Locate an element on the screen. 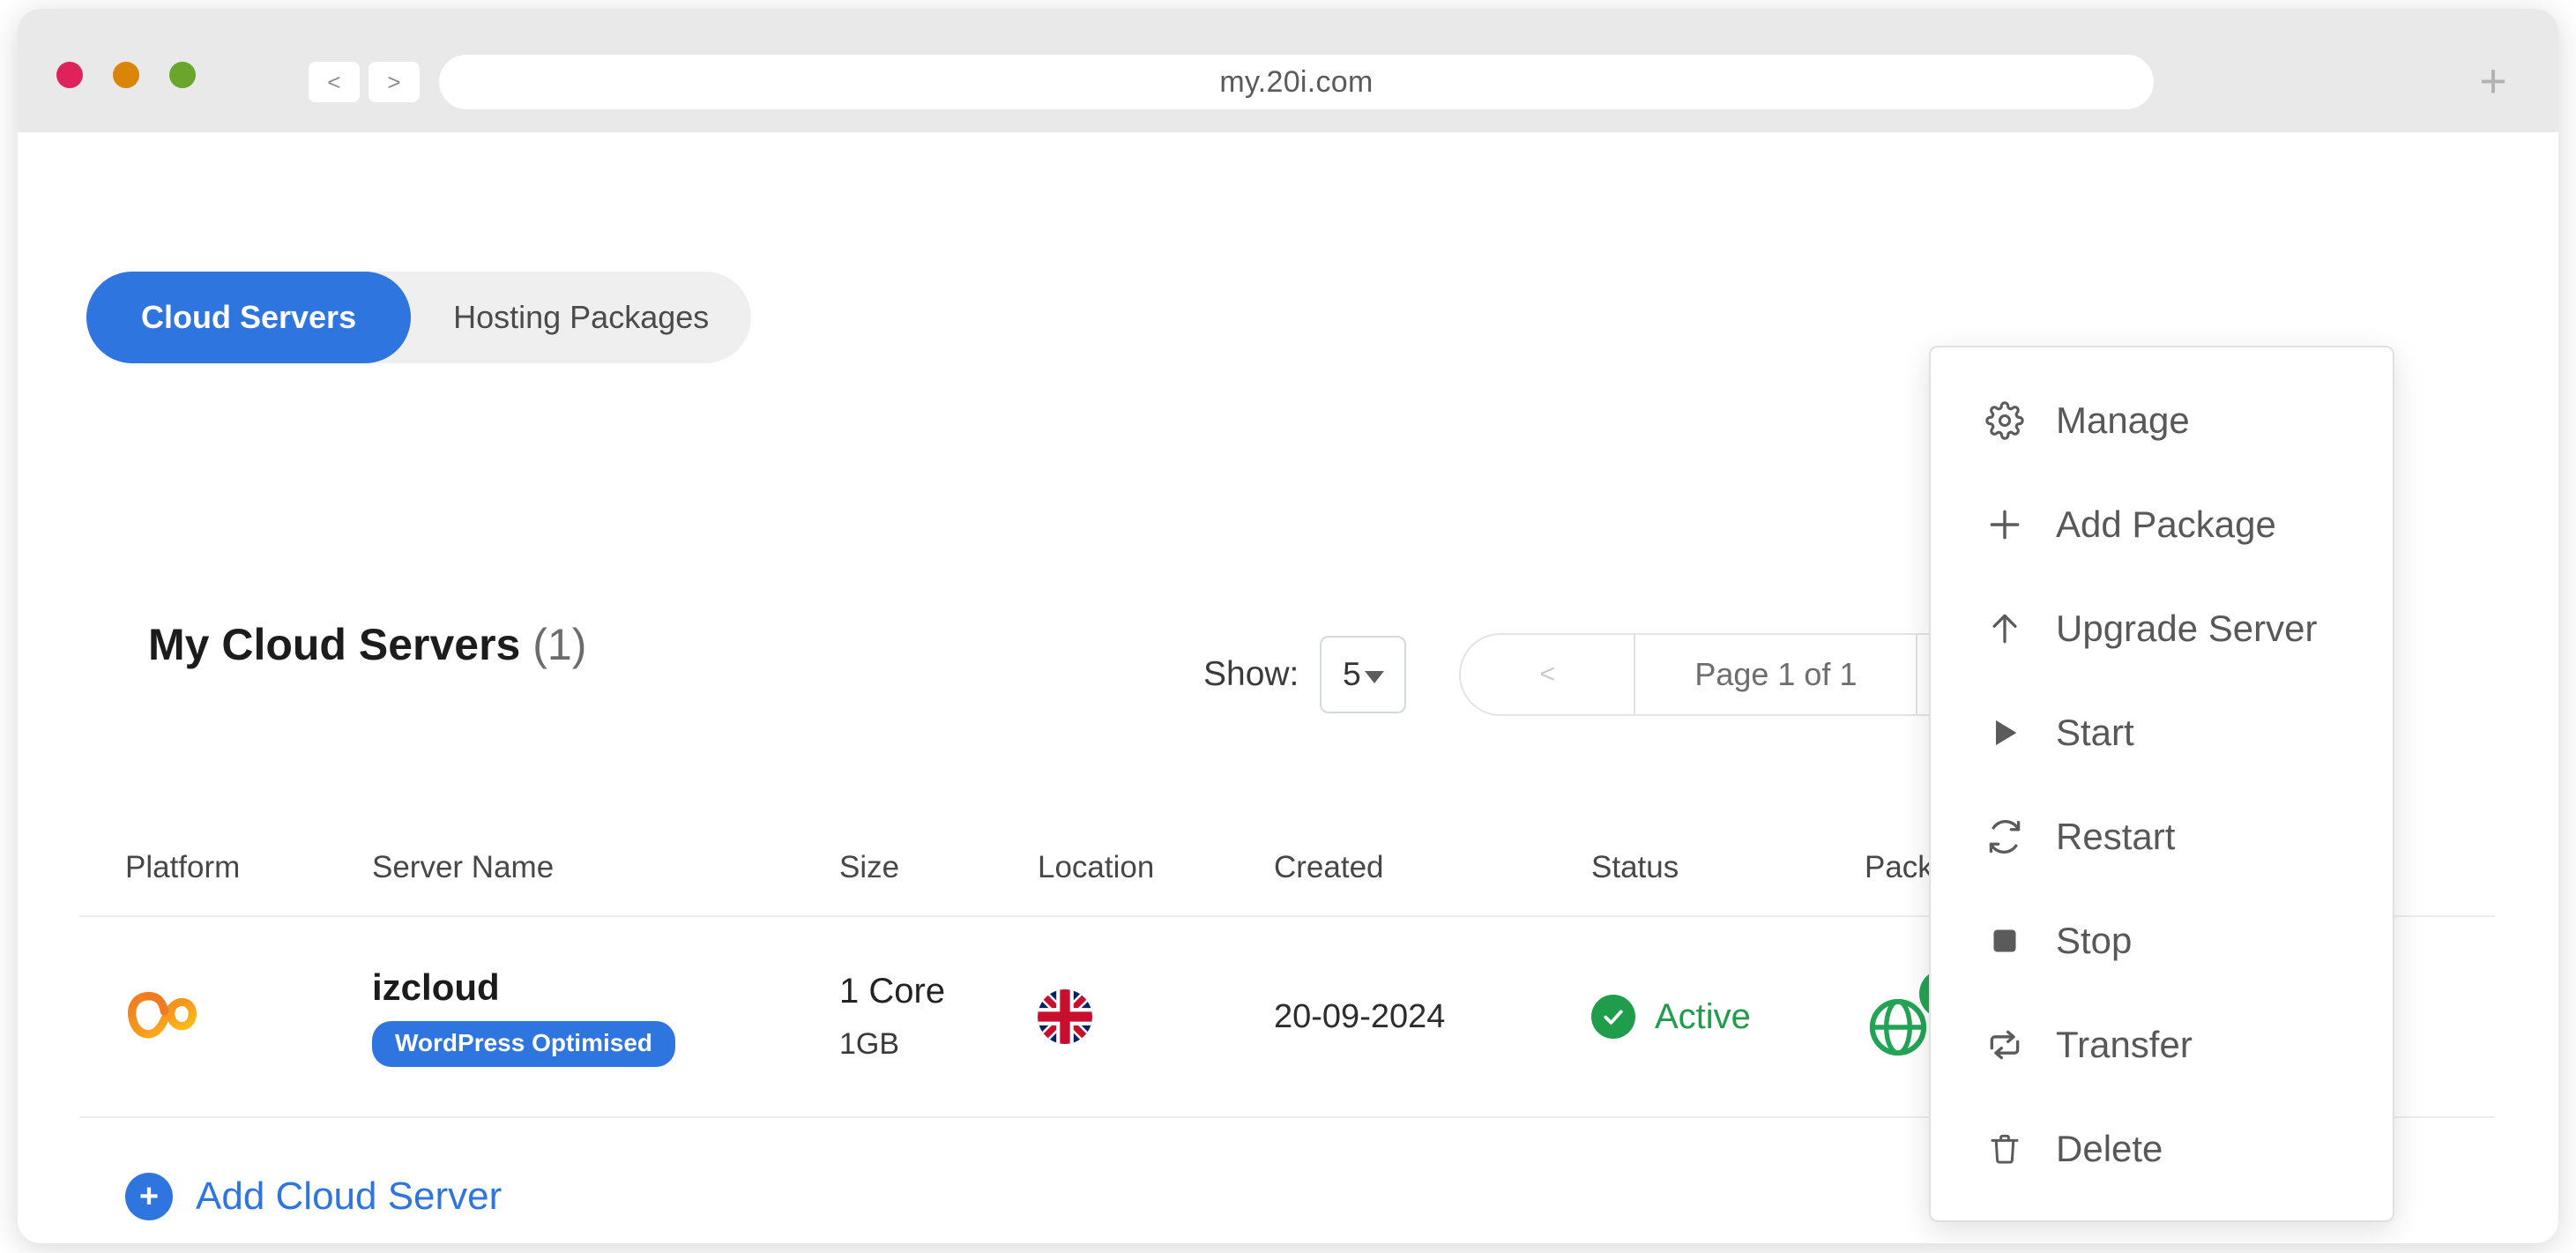 This screenshot has width=2576, height=1253. check-circle-icon is located at coordinates (1613, 1017).